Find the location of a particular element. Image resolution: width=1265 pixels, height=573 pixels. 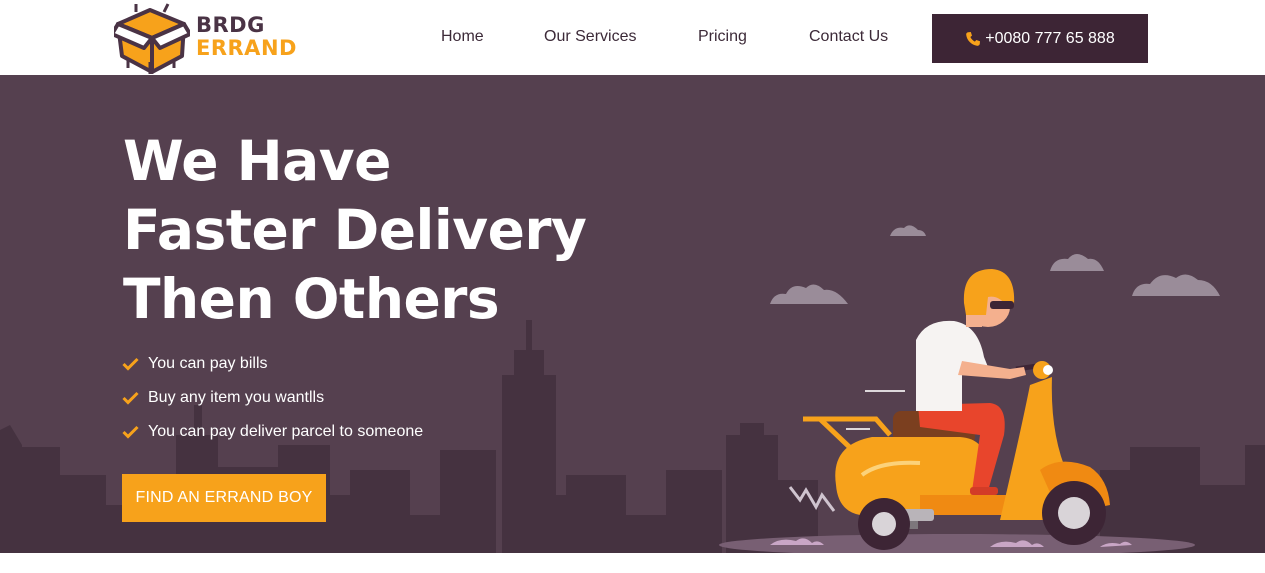

feature-text: You can pay bills is located at coordinates (208, 363).